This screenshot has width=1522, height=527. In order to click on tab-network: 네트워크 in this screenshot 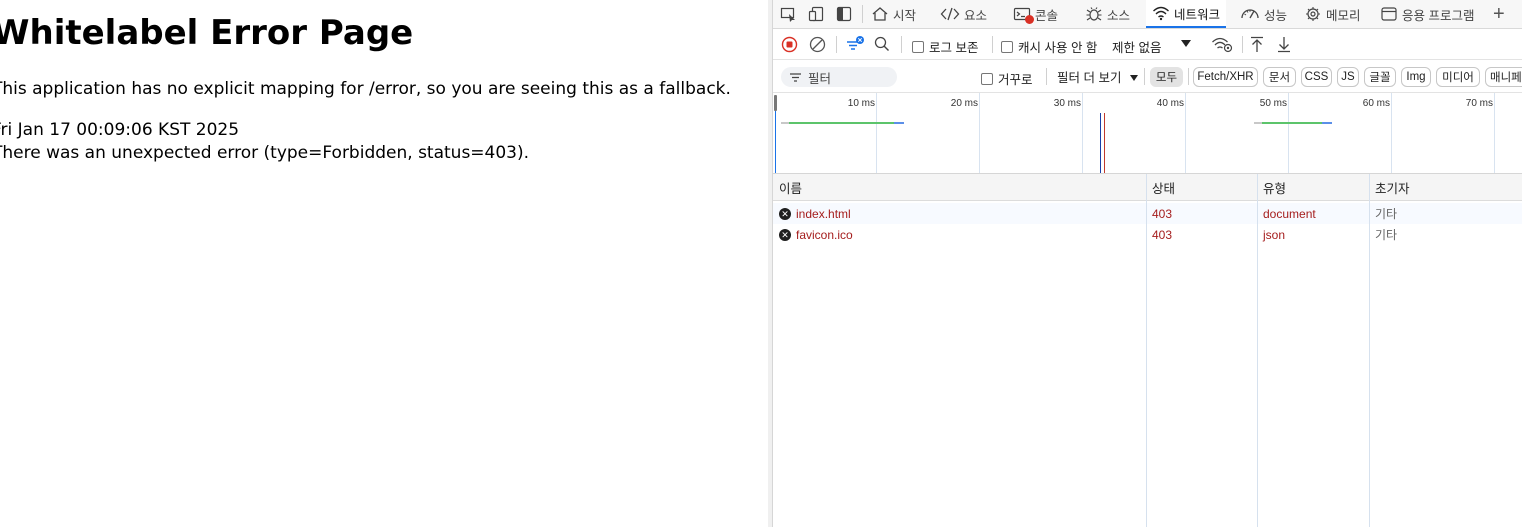, I will do `click(1186, 14)`.